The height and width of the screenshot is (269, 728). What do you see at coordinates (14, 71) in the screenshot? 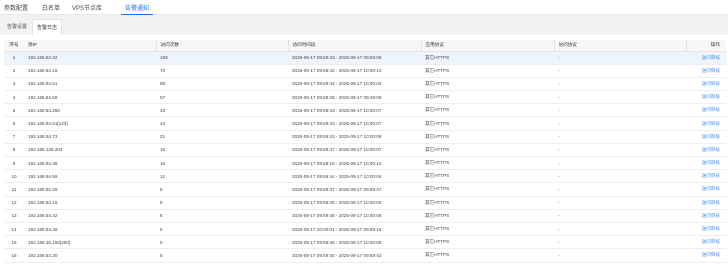
I see `cell-index: 2` at bounding box center [14, 71].